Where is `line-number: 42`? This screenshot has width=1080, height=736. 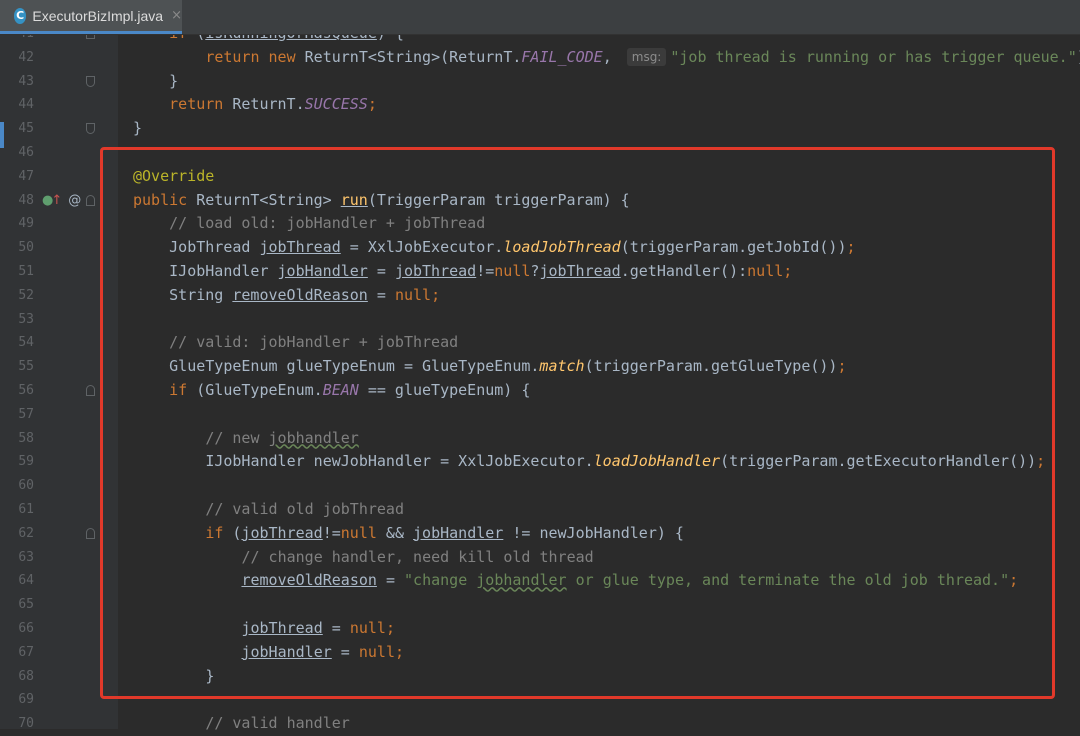 line-number: 42 is located at coordinates (26, 57).